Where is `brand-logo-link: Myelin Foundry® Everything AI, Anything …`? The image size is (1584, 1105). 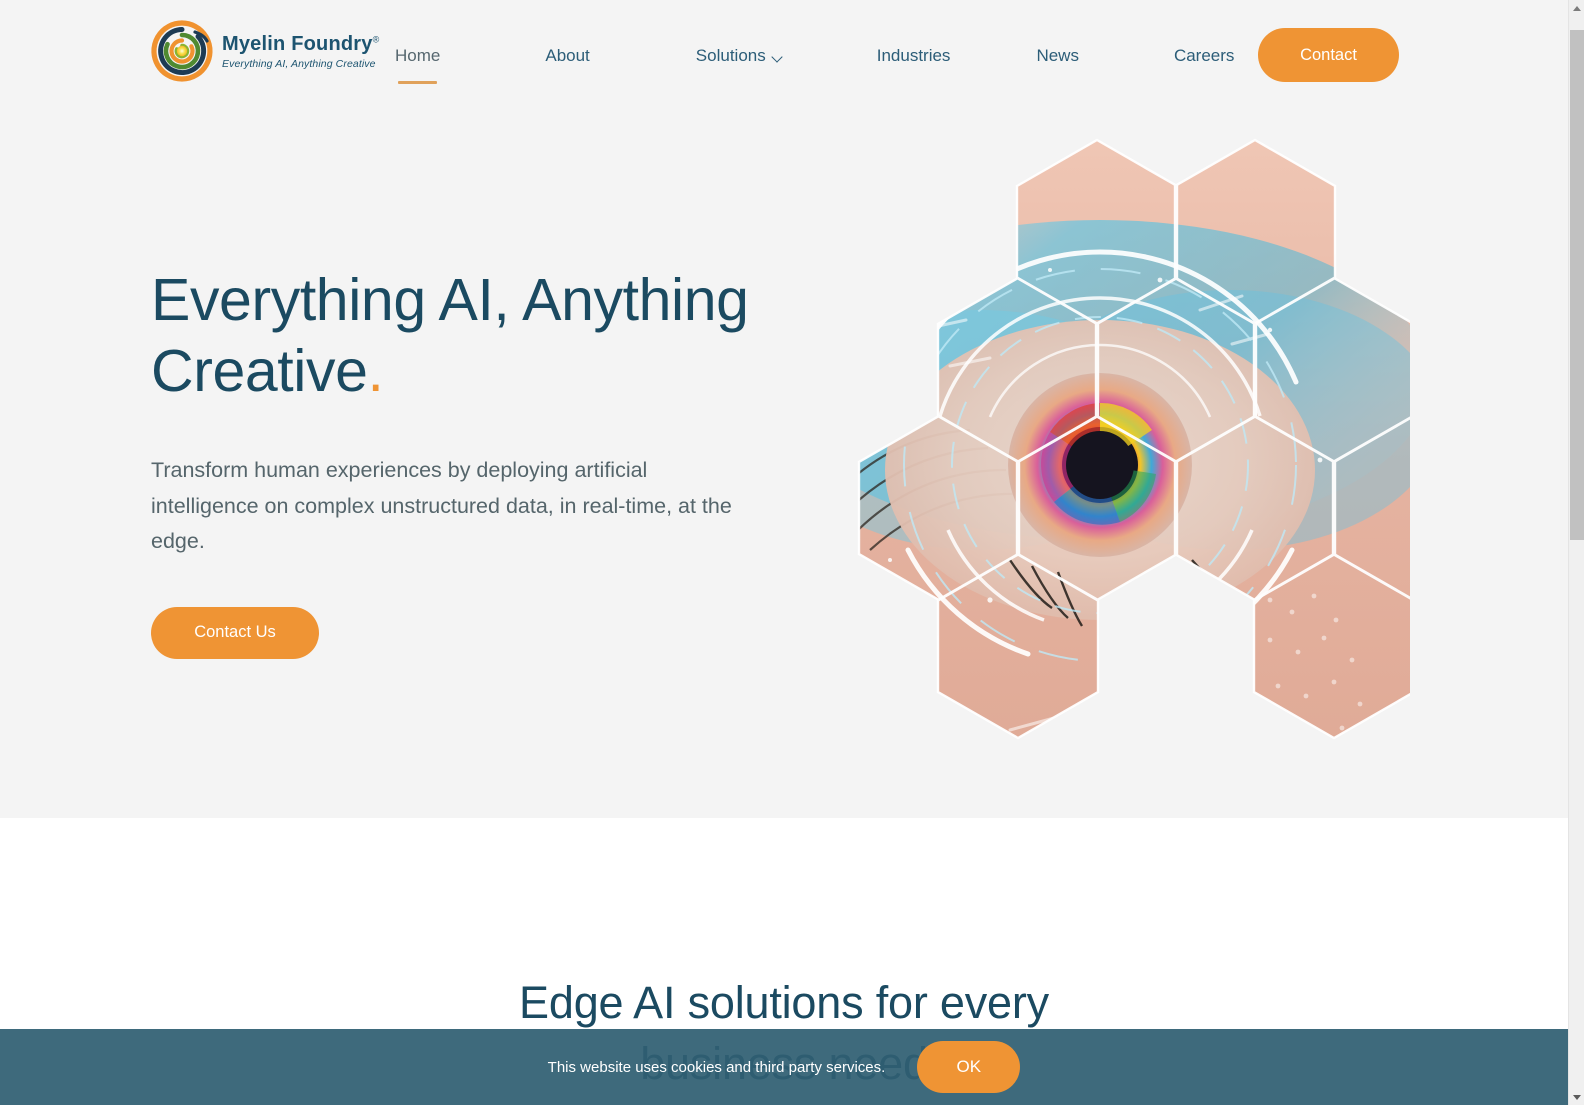 brand-logo-link: Myelin Foundry® Everything AI, Anything … is located at coordinates (265, 51).